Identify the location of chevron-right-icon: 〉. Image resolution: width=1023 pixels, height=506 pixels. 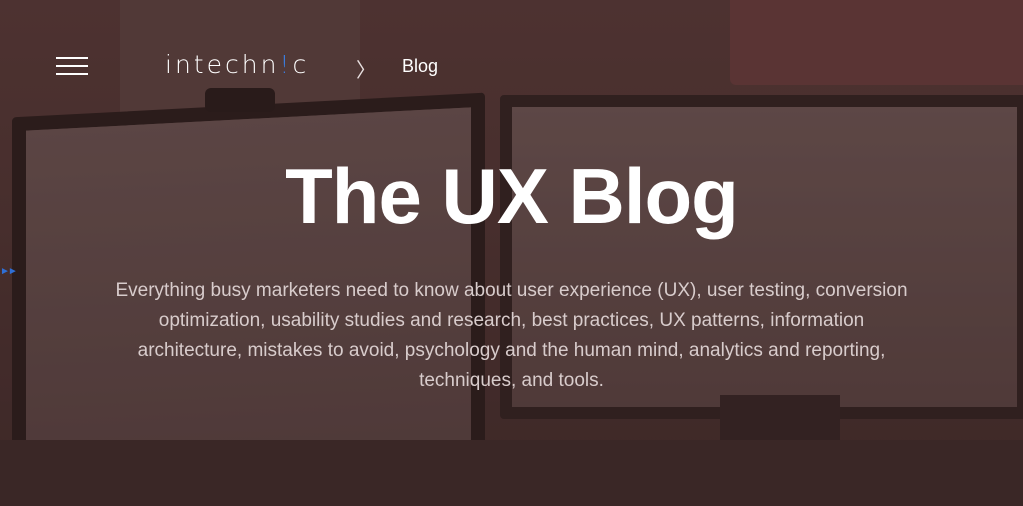
(366, 70).